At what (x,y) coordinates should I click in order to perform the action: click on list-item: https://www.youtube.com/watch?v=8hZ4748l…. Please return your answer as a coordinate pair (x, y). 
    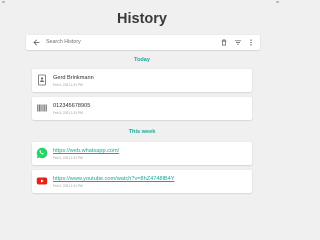
    Looking at the image, I should click on (142, 181).